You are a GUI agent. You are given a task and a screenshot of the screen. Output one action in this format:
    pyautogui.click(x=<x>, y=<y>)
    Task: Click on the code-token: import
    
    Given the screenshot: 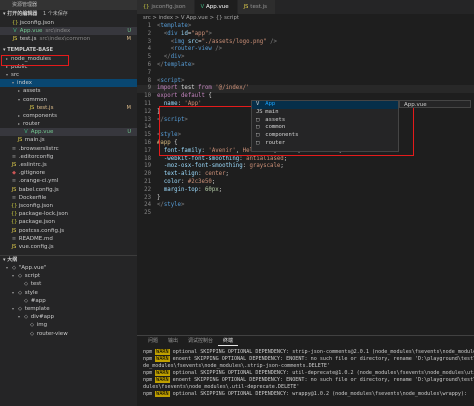 What is the action you would take?
    pyautogui.click(x=167, y=88)
    